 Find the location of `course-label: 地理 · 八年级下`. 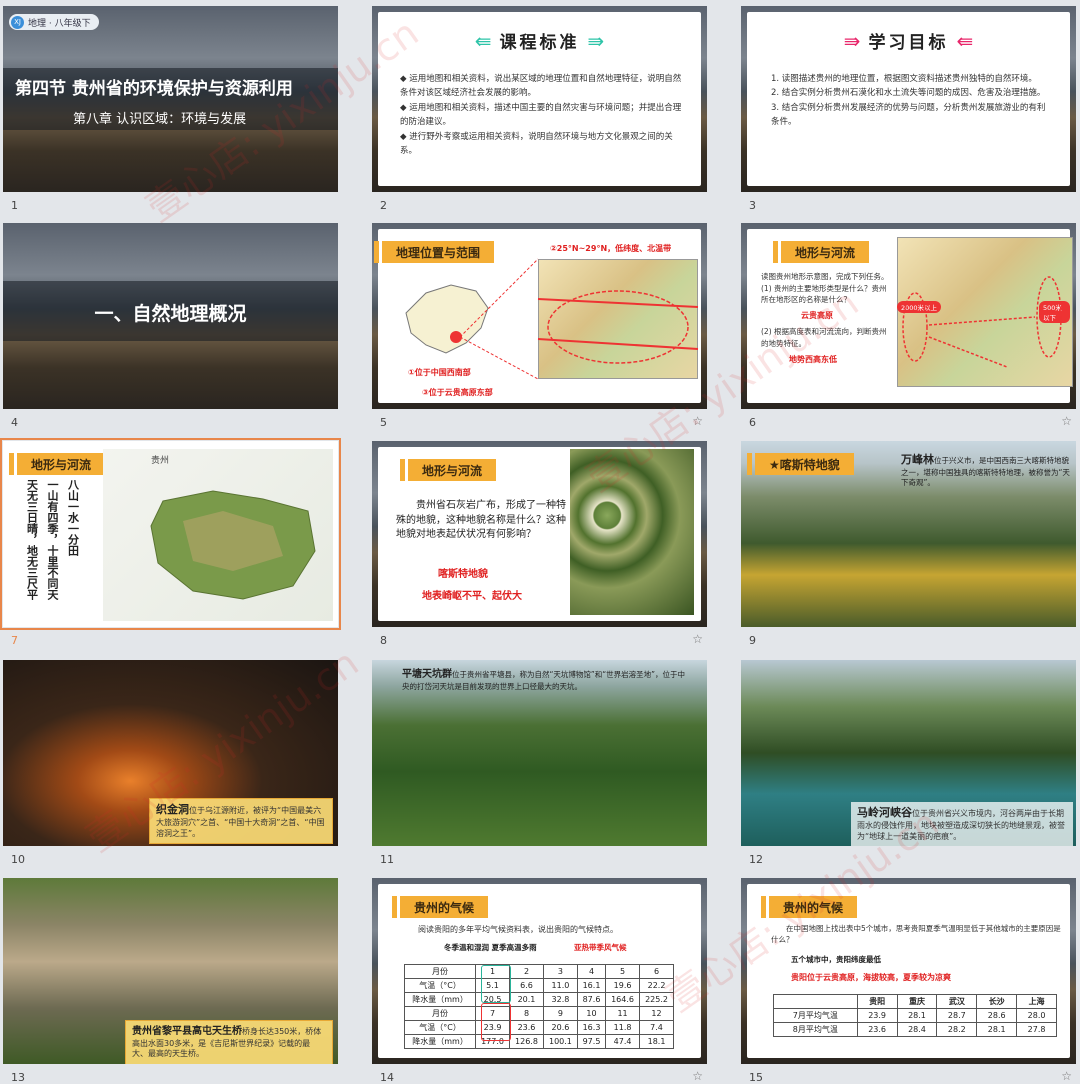

course-label: 地理 · 八年级下 is located at coordinates (59, 23).